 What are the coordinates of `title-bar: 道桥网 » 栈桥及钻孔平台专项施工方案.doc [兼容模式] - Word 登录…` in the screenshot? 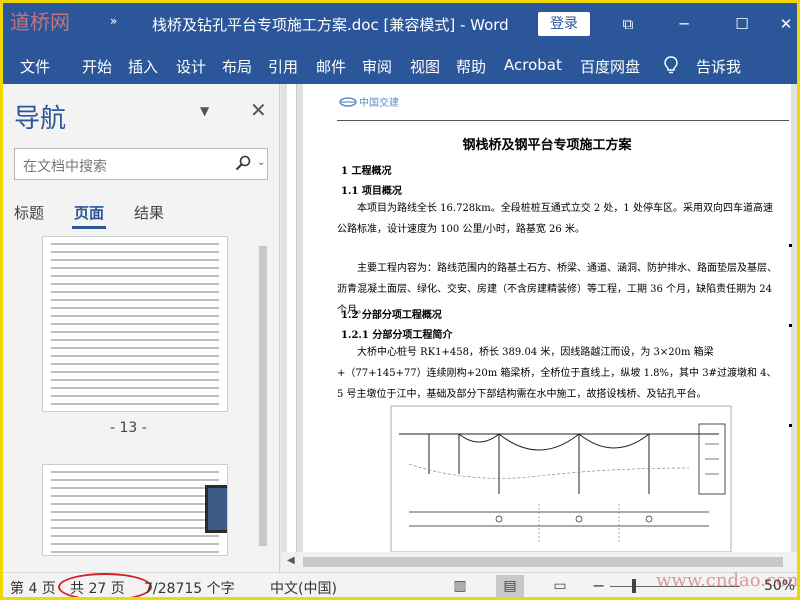 It's located at (400, 24).